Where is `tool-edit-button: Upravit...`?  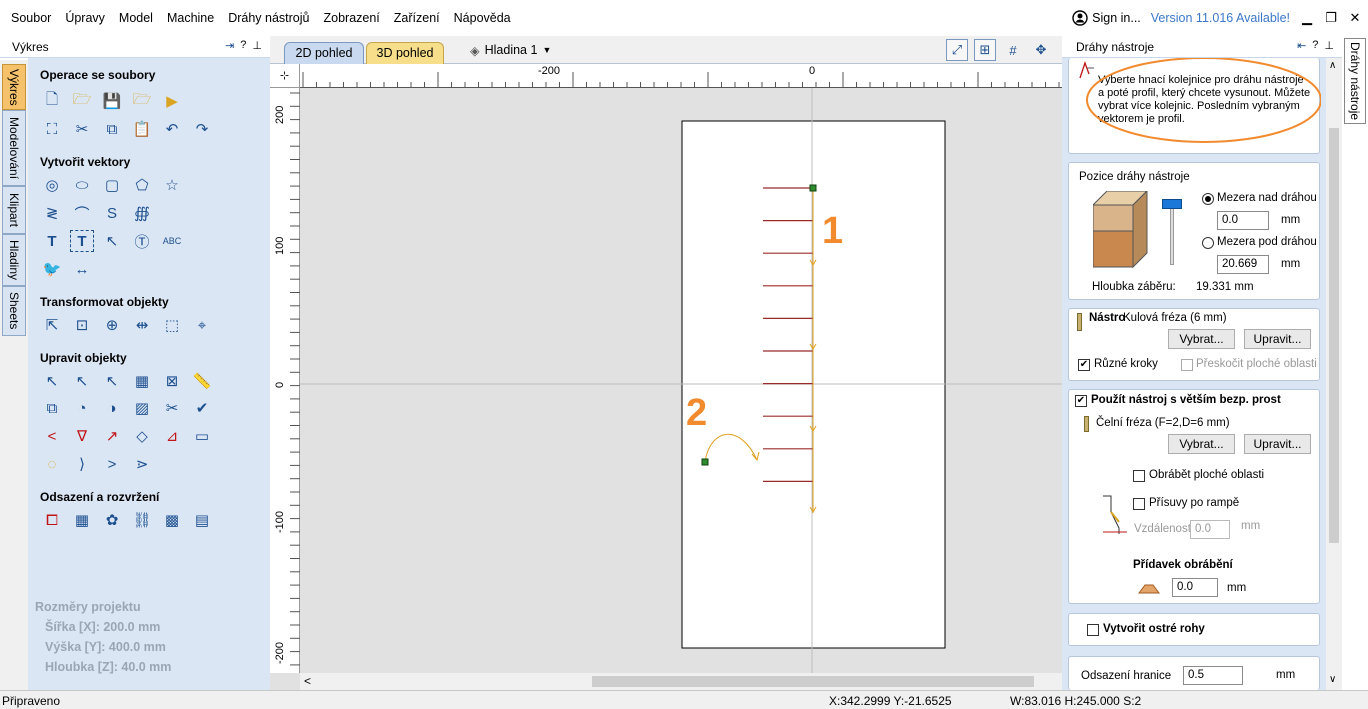
tool-edit-button: Upravit... is located at coordinates (1277, 339).